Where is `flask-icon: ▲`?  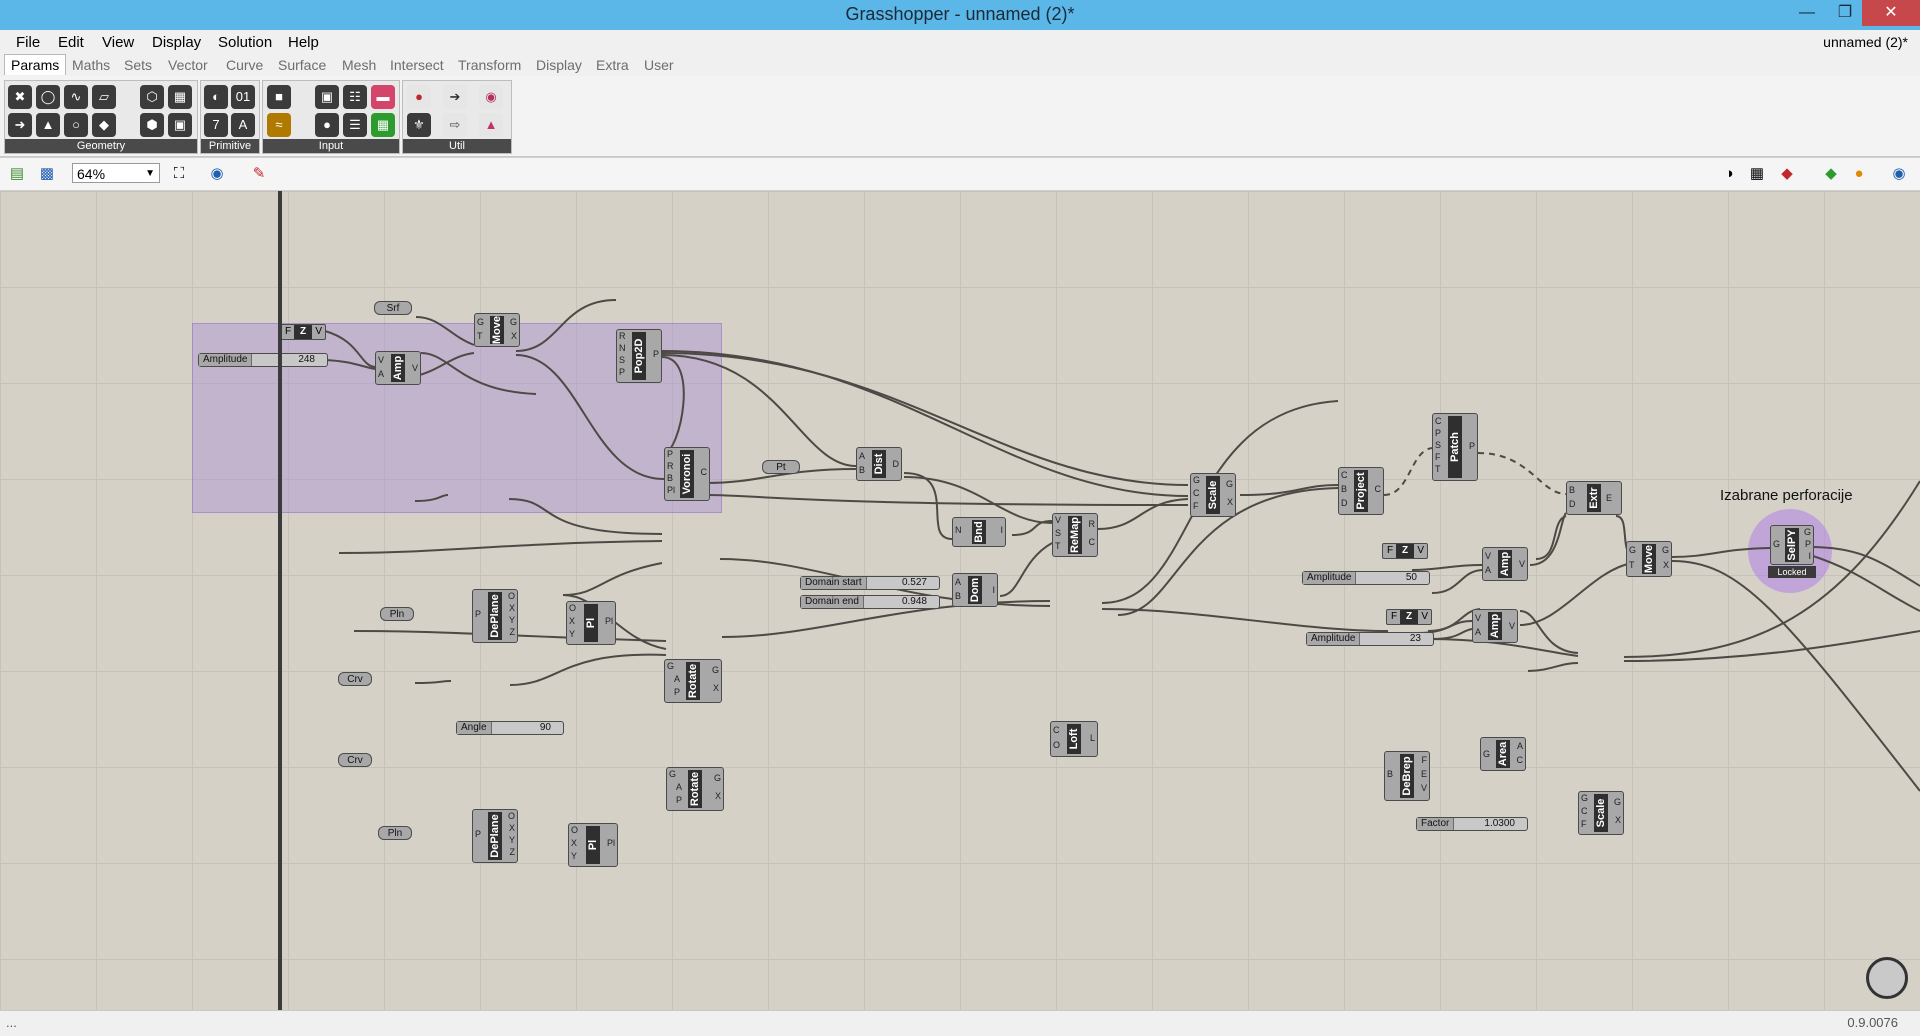
flask-icon: ▲ is located at coordinates (491, 125).